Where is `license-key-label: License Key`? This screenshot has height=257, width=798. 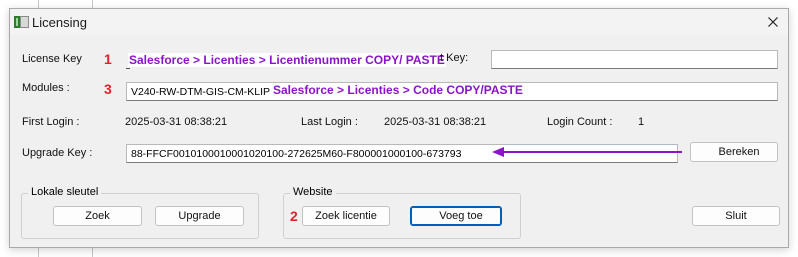
license-key-label: License Key is located at coordinates (52, 59).